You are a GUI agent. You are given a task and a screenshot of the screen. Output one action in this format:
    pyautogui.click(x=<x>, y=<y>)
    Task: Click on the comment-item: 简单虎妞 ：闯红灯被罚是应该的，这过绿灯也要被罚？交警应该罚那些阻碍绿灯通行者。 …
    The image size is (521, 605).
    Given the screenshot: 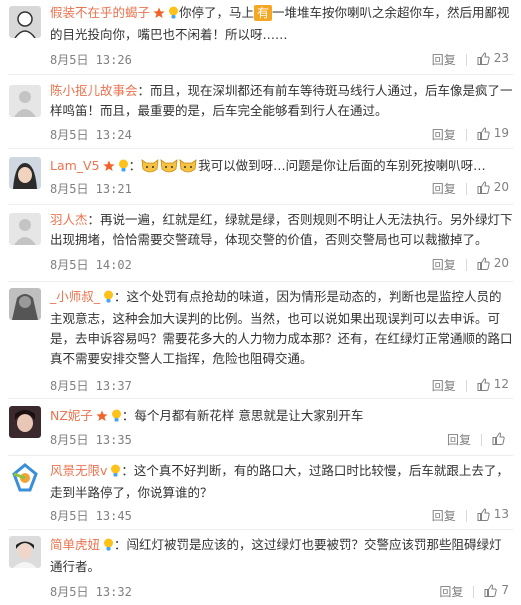 What is the action you would take?
    pyautogui.click(x=260, y=567)
    